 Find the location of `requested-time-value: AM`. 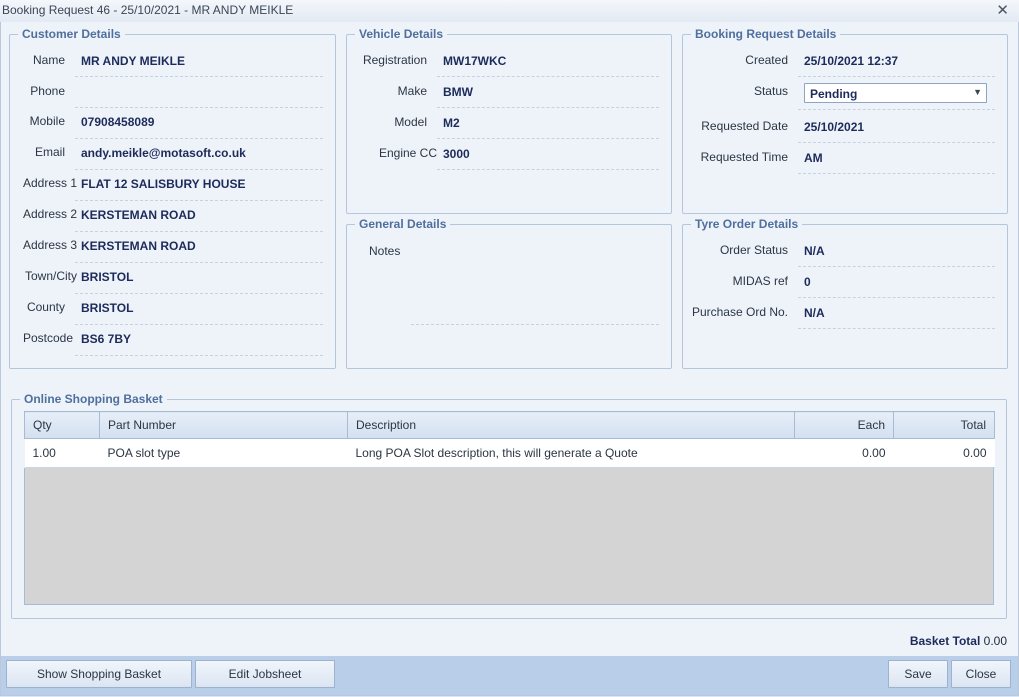

requested-time-value: AM is located at coordinates (813, 158).